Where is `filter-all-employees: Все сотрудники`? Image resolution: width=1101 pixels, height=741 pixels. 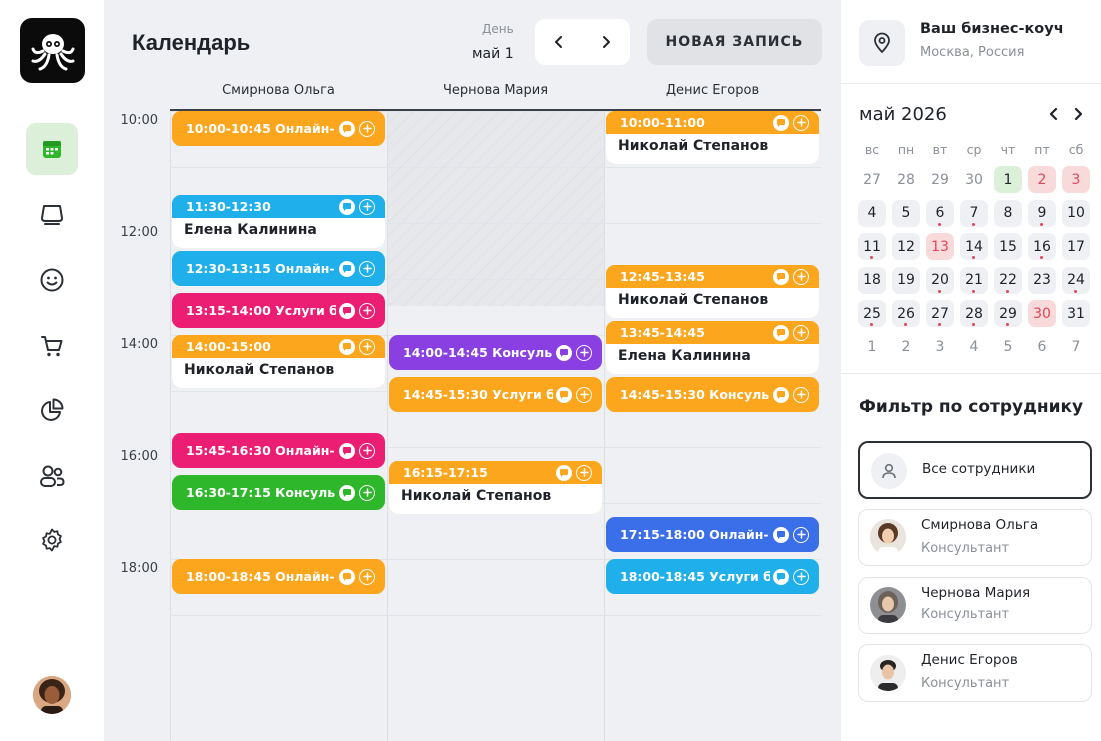
filter-all-employees: Все сотрудники is located at coordinates (975, 470).